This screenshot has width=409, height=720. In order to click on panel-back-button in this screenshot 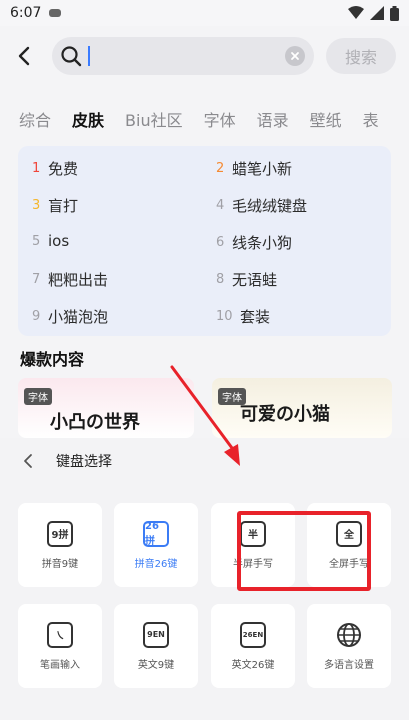, I will do `click(28, 461)`.